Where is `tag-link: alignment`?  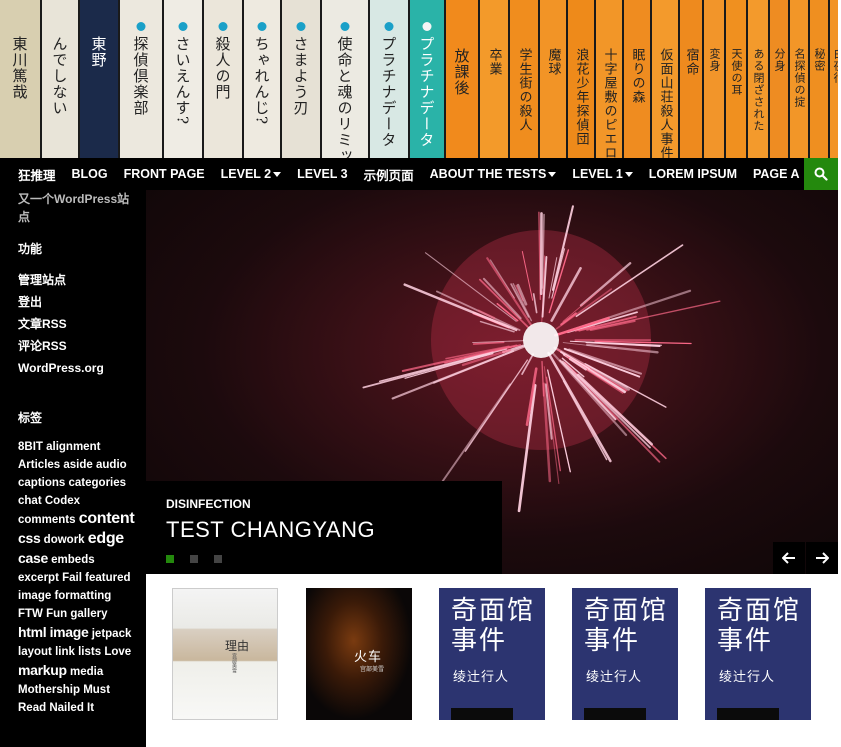
tag-link: alignment is located at coordinates (73, 447).